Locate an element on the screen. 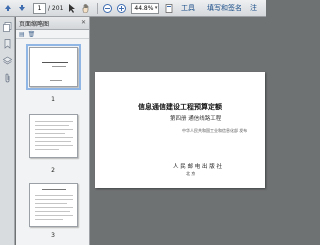 The width and height of the screenshot is (320, 245). paperclip-icon is located at coordinates (7, 77).